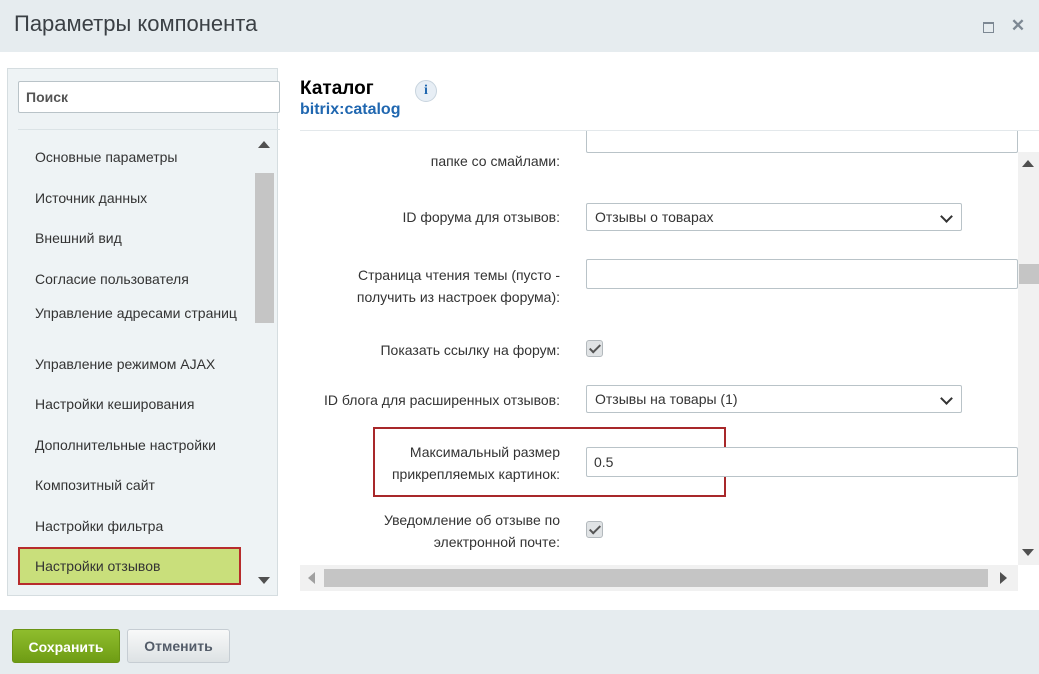 This screenshot has height=674, width=1039. What do you see at coordinates (1028, 358) in the screenshot?
I see `form-vertical-scrollbar` at bounding box center [1028, 358].